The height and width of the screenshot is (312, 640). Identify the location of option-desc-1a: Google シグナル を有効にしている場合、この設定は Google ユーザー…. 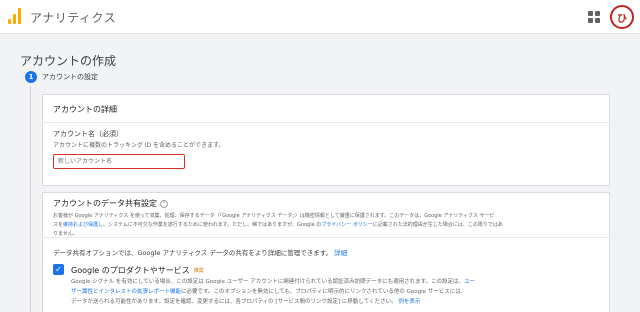
(268, 282).